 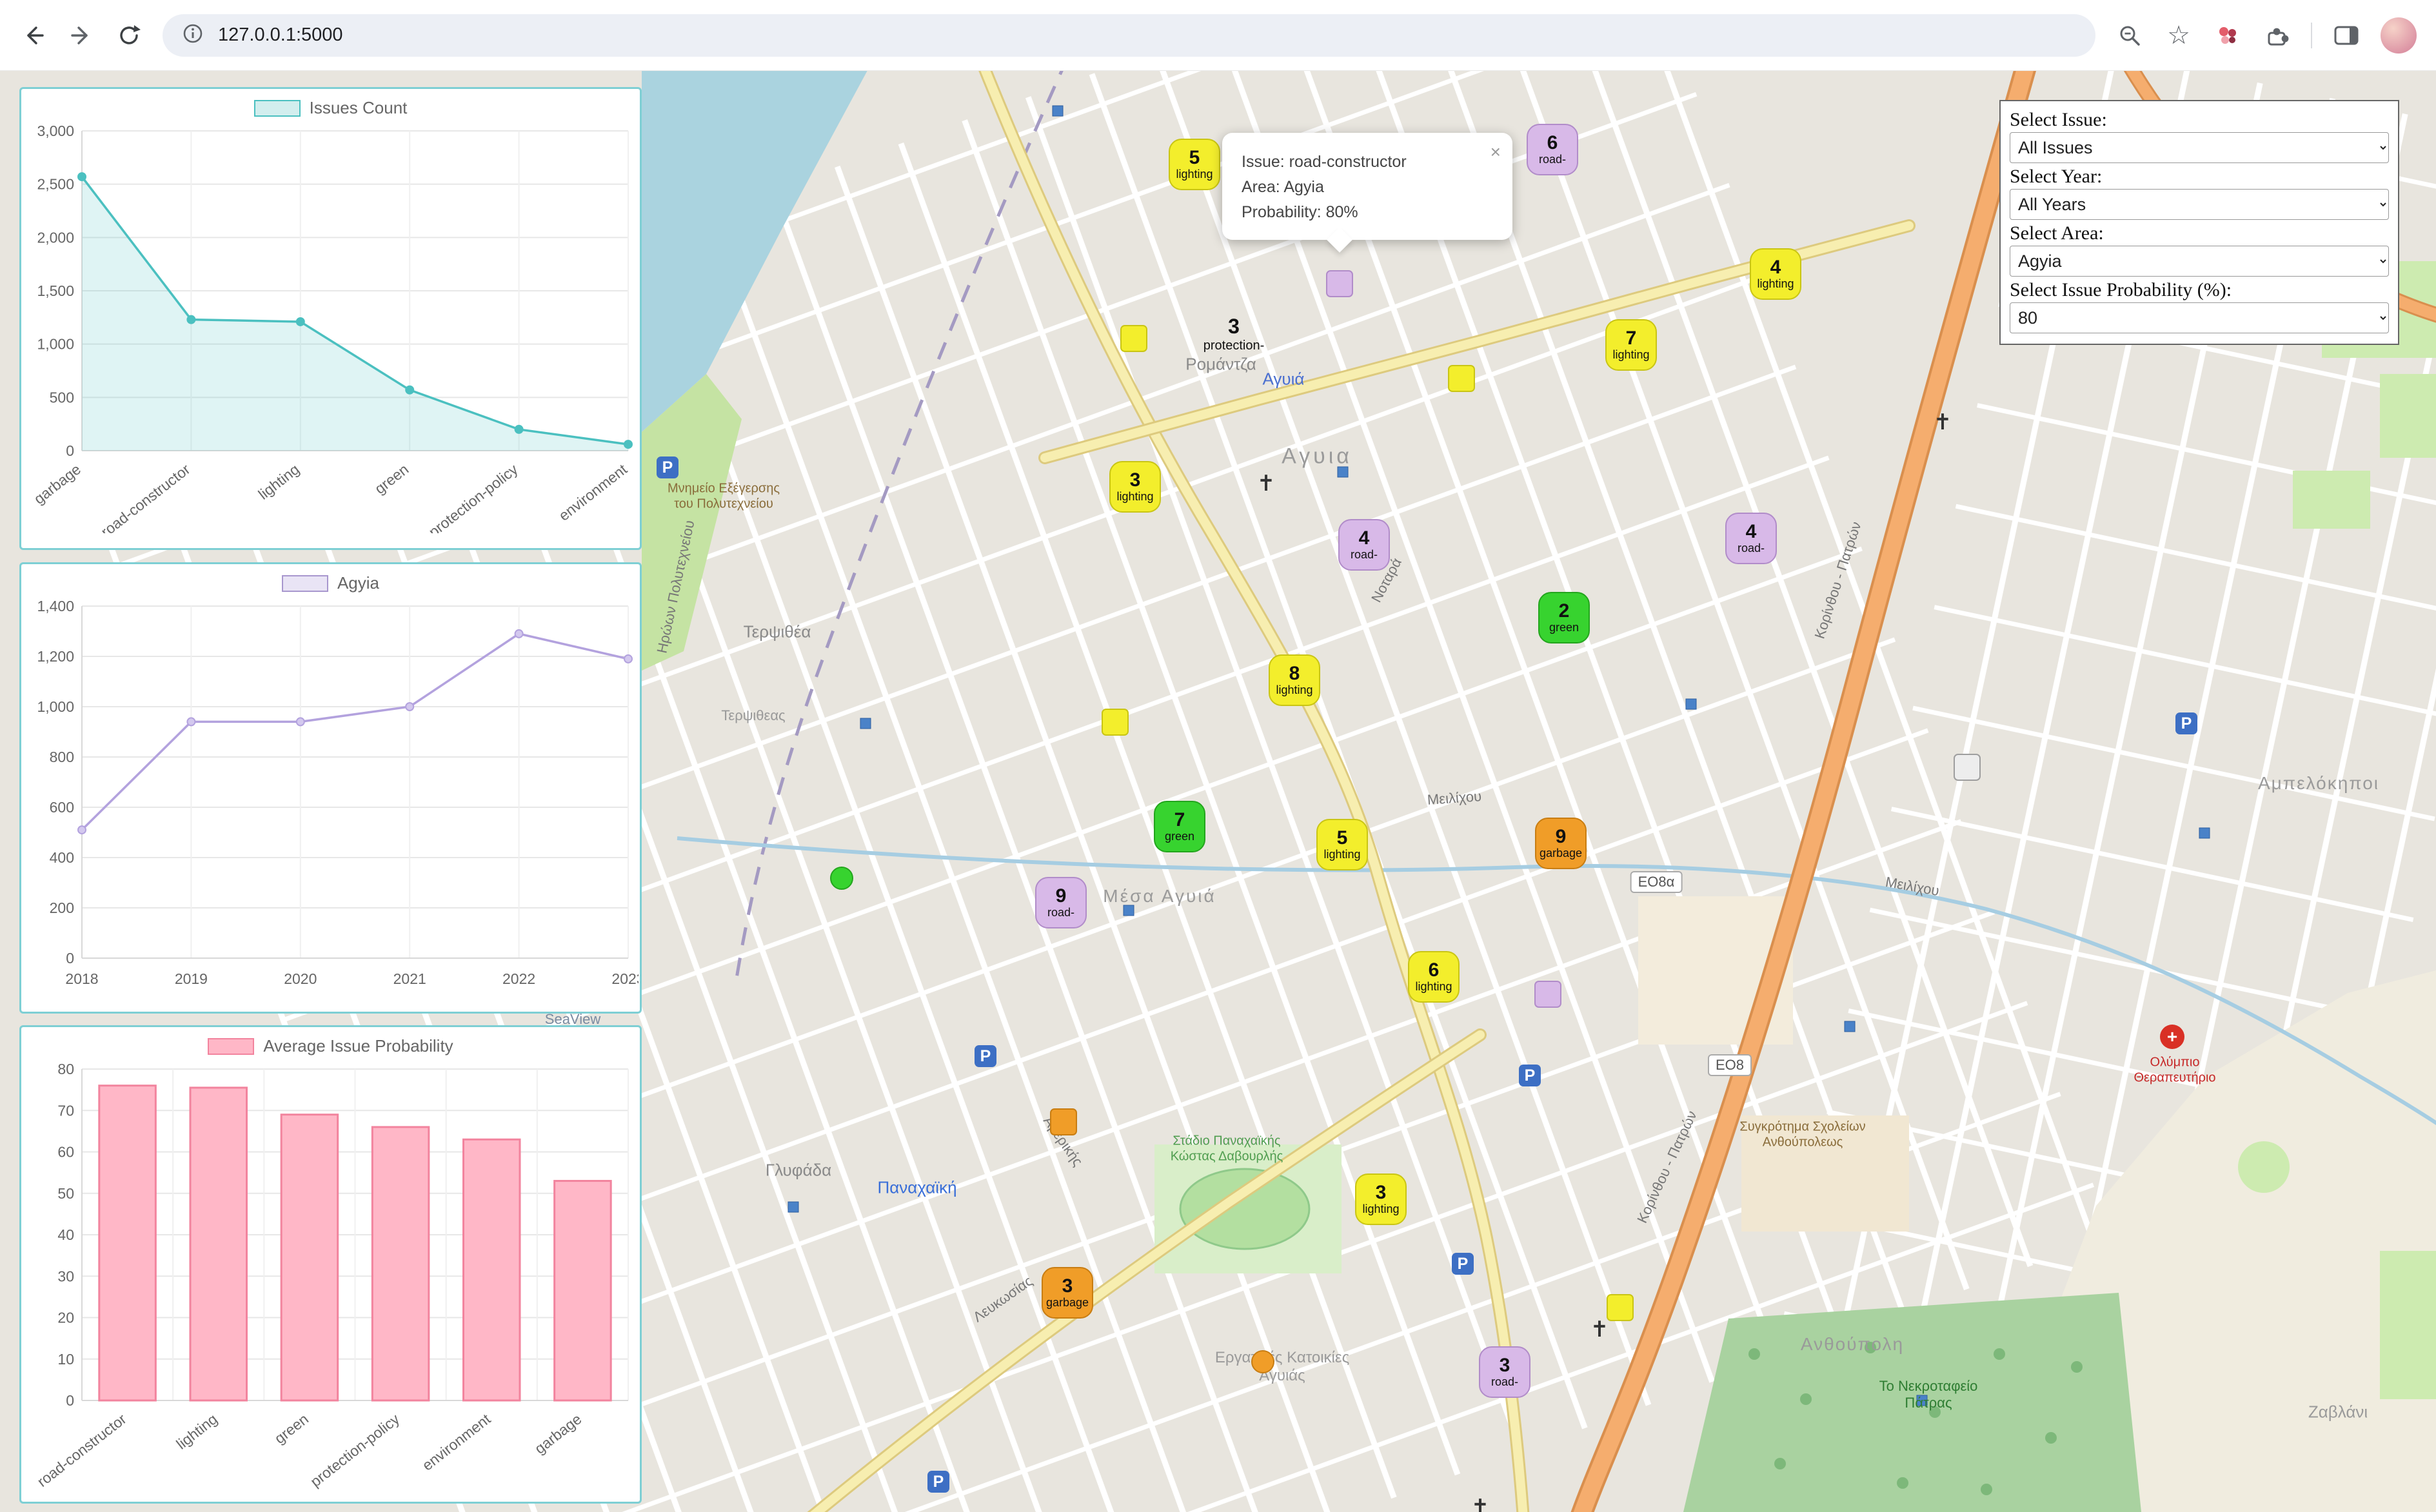 What do you see at coordinates (358, 1045) in the screenshot?
I see `avg-probability-legend-label: Average Issue Probability` at bounding box center [358, 1045].